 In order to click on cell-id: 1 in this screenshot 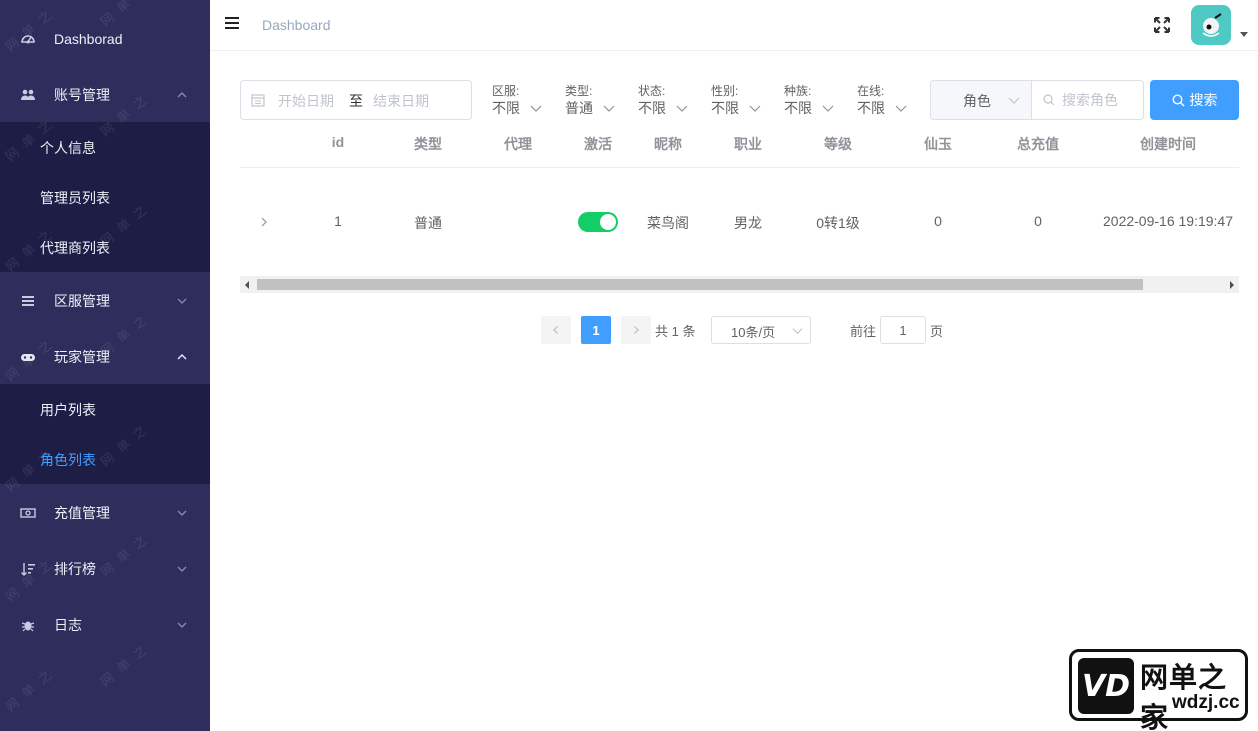, I will do `click(338, 221)`.